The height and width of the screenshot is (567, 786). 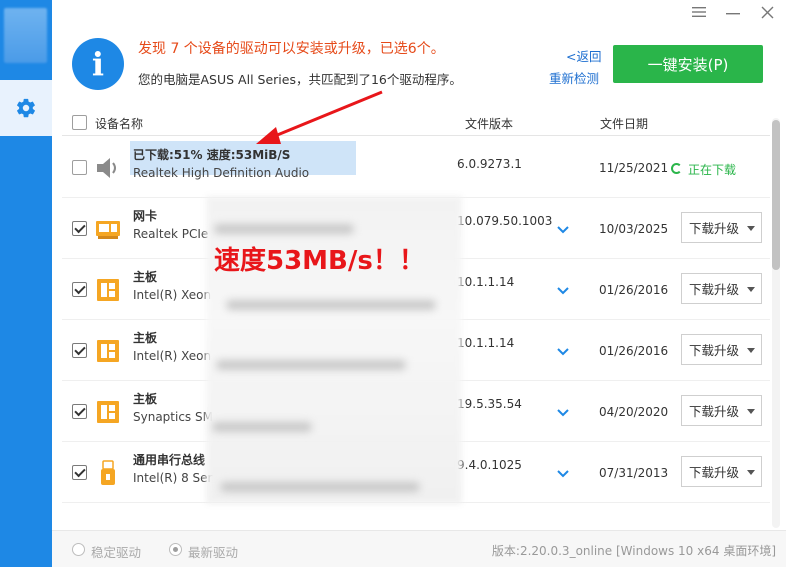 I want to click on column-file-version: 文件版本, so click(x=489, y=124).